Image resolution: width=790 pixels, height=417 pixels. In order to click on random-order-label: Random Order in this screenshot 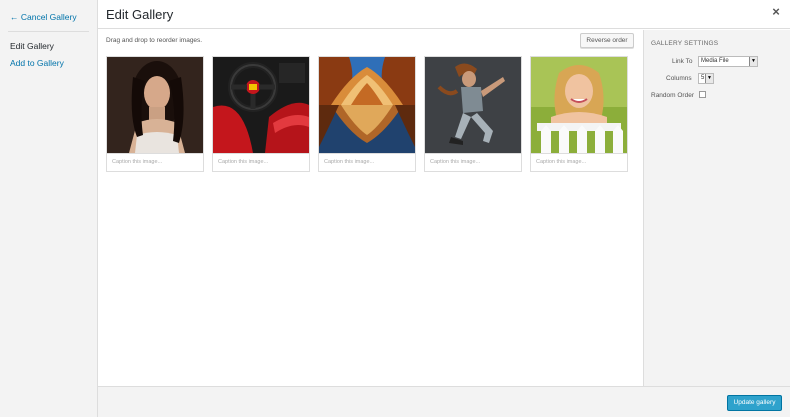, I will do `click(672, 95)`.